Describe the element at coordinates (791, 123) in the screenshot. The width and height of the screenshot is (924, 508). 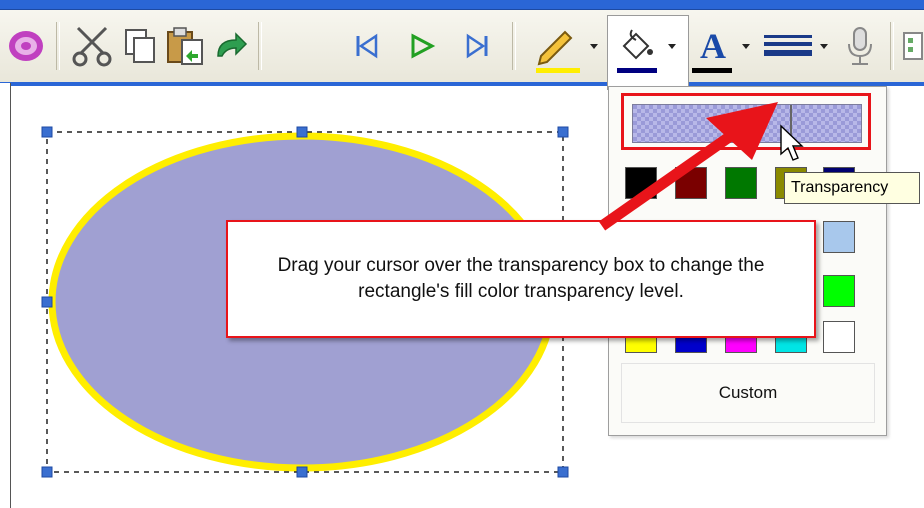
I see `transparency-marker` at that location.